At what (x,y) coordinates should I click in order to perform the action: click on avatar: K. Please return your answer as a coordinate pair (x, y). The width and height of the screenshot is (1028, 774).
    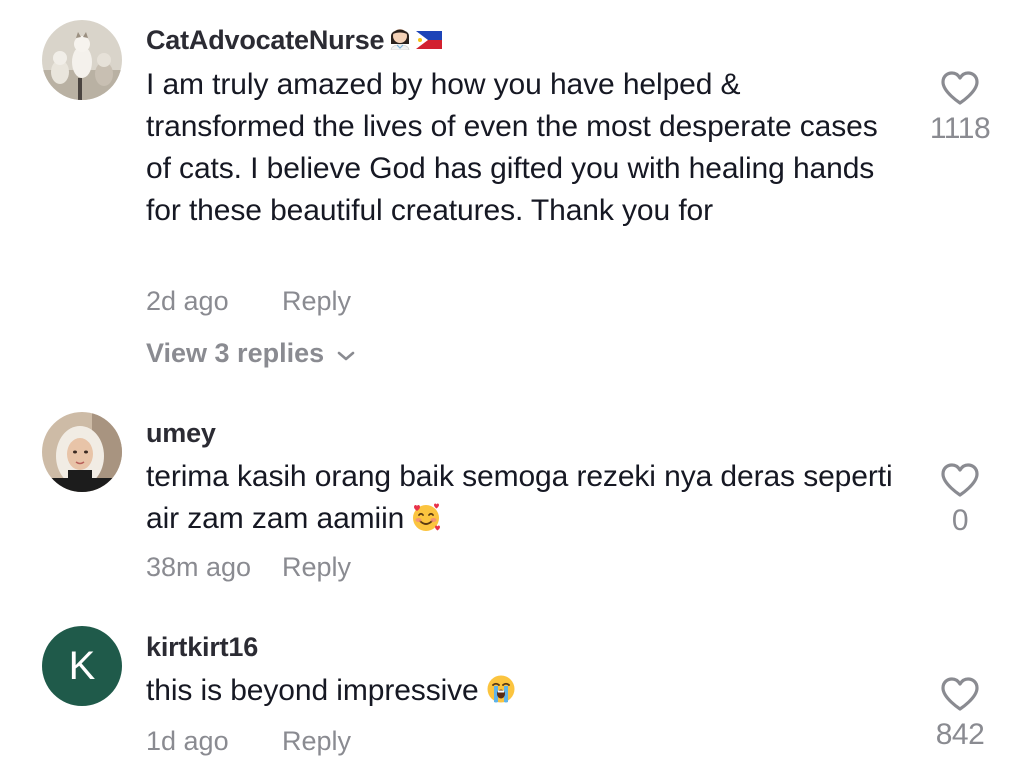
    Looking at the image, I should click on (82, 666).